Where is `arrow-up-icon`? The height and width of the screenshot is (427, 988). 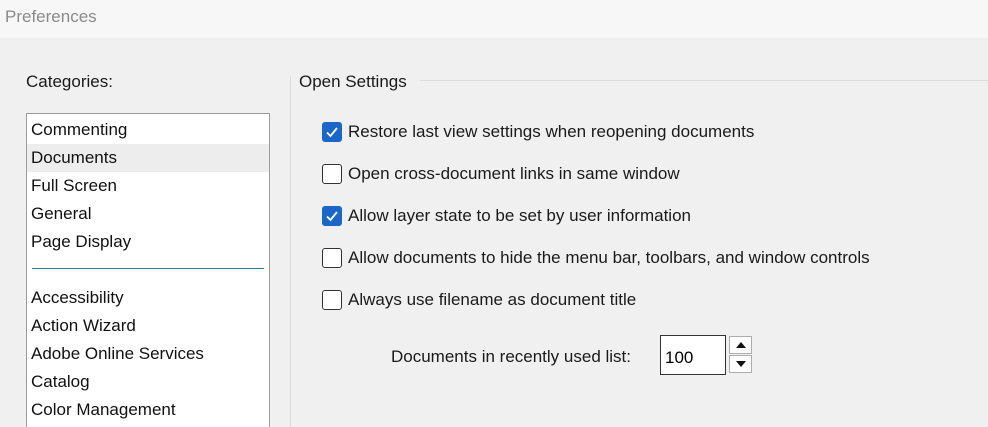 arrow-up-icon is located at coordinates (740, 345).